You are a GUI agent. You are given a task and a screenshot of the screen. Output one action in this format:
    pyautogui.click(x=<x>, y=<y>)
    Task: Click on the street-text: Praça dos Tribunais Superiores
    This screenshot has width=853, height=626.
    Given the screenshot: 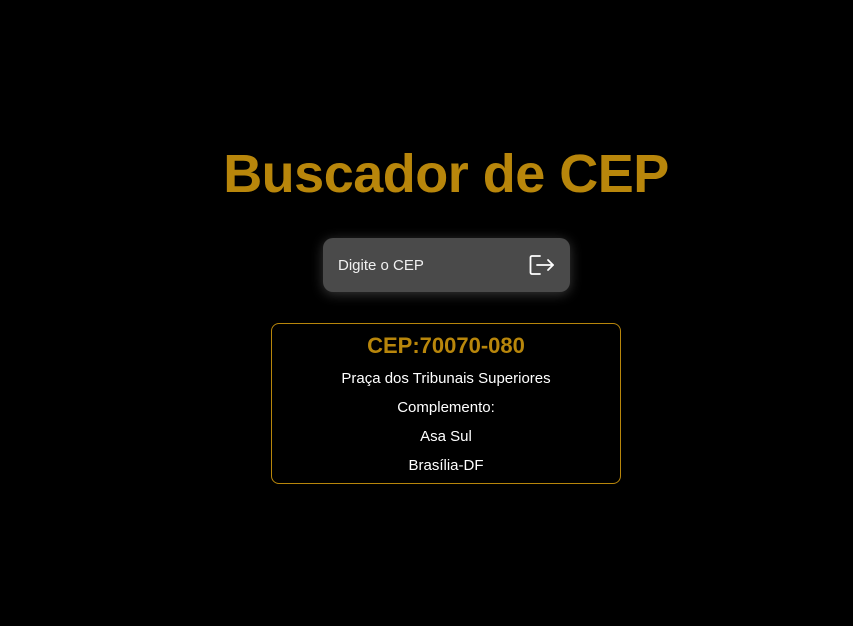 What is the action you would take?
    pyautogui.click(x=446, y=378)
    